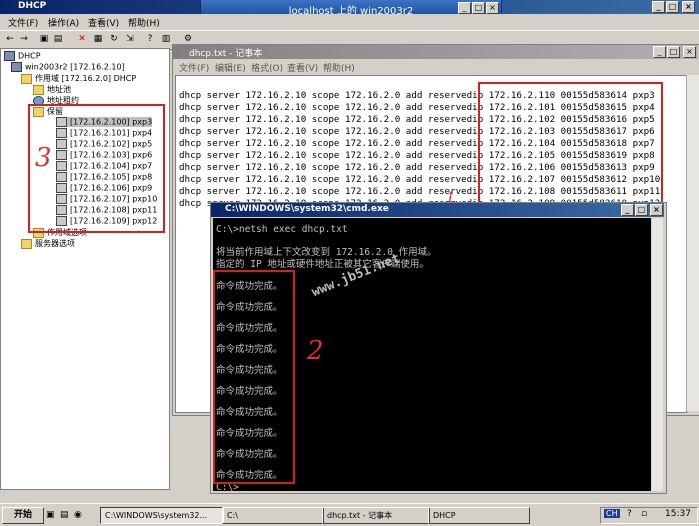 The height and width of the screenshot is (526, 699). I want to click on network-icon: ▫, so click(644, 514).